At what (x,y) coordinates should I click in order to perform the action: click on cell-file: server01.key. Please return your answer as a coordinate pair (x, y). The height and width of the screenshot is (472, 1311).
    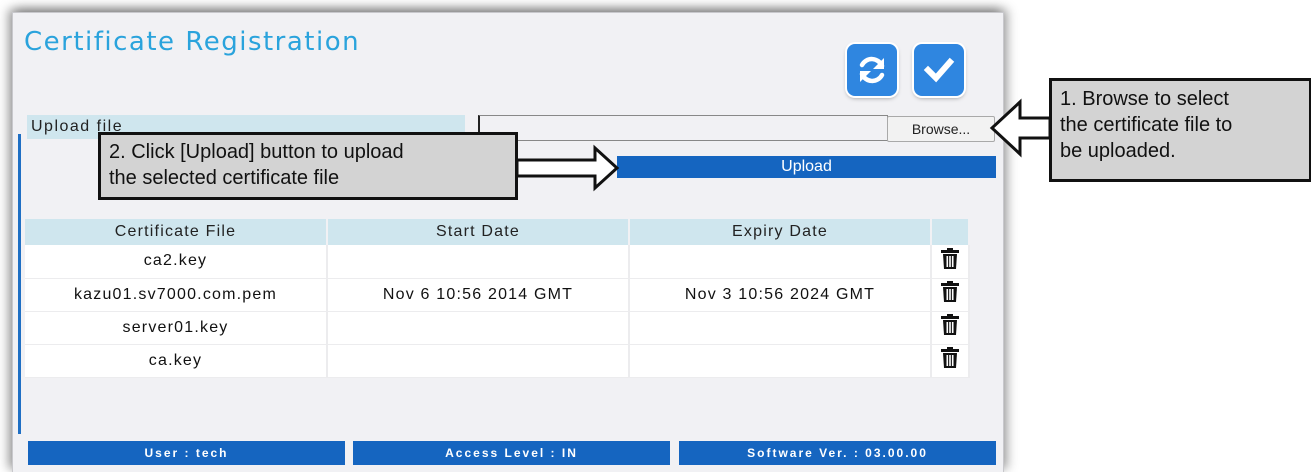
    Looking at the image, I should click on (176, 328).